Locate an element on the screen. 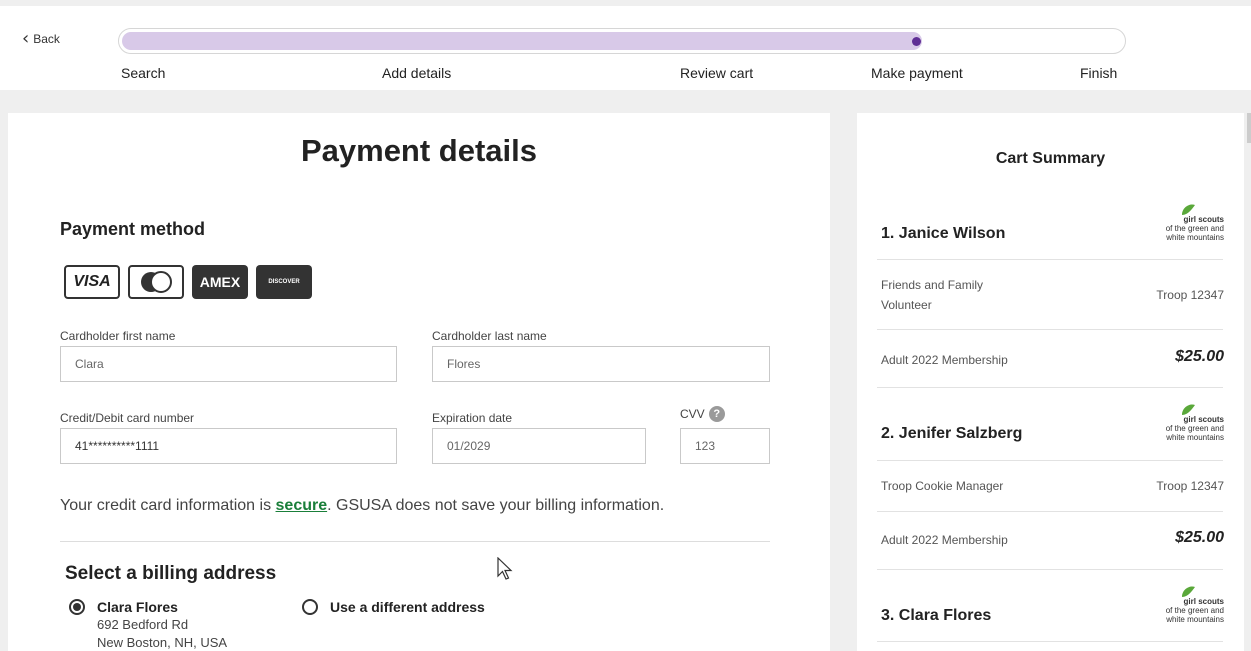  cart-item-2-name: 2. Jenifer Salzberg is located at coordinates (952, 433).